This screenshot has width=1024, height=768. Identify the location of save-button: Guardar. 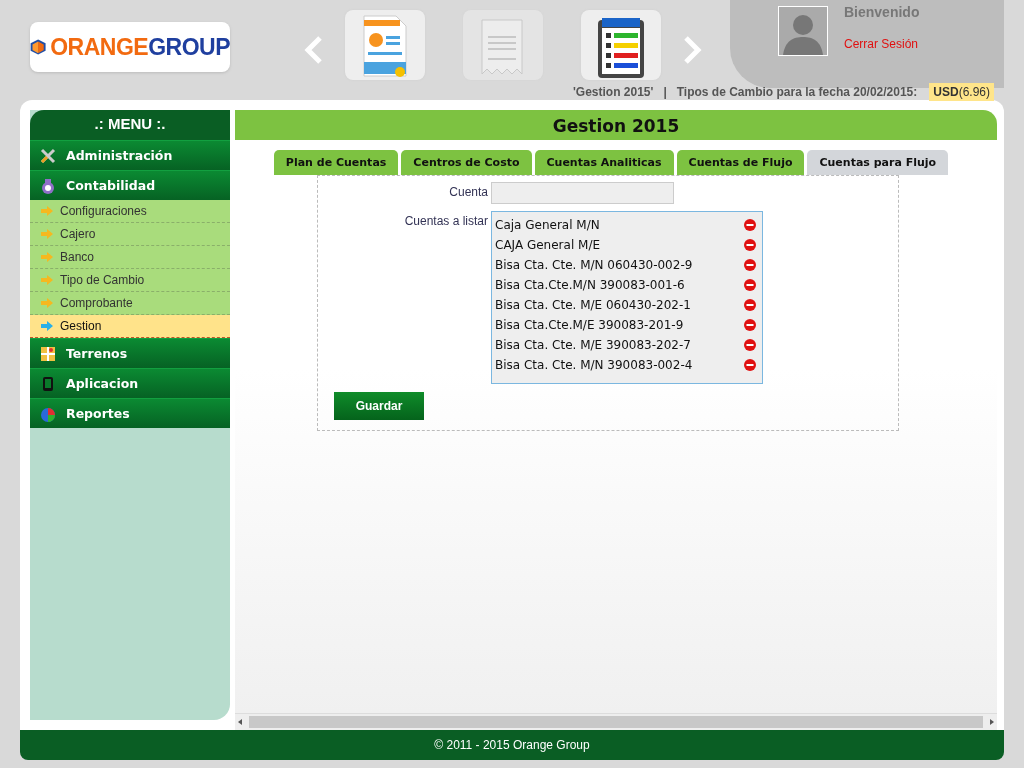
(379, 406).